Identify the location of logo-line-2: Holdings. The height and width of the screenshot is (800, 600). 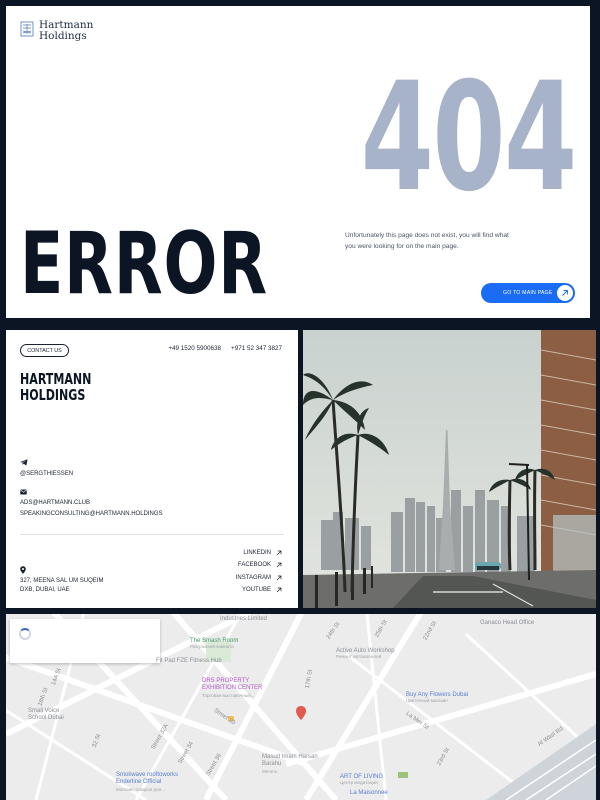
(63, 36).